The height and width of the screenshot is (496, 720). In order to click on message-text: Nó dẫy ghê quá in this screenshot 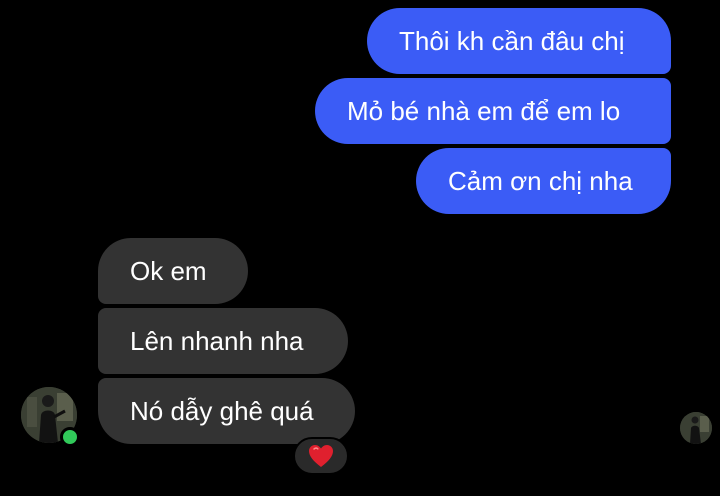, I will do `click(222, 411)`.